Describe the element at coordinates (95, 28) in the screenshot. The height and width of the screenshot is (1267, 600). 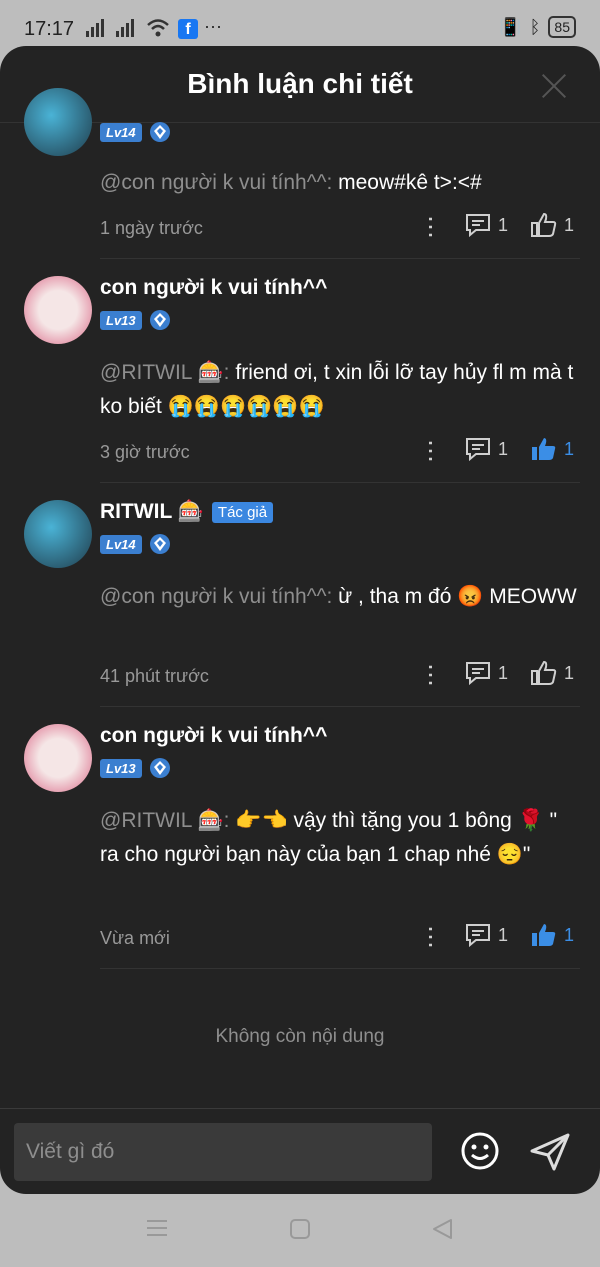
I see `signal-icon` at that location.